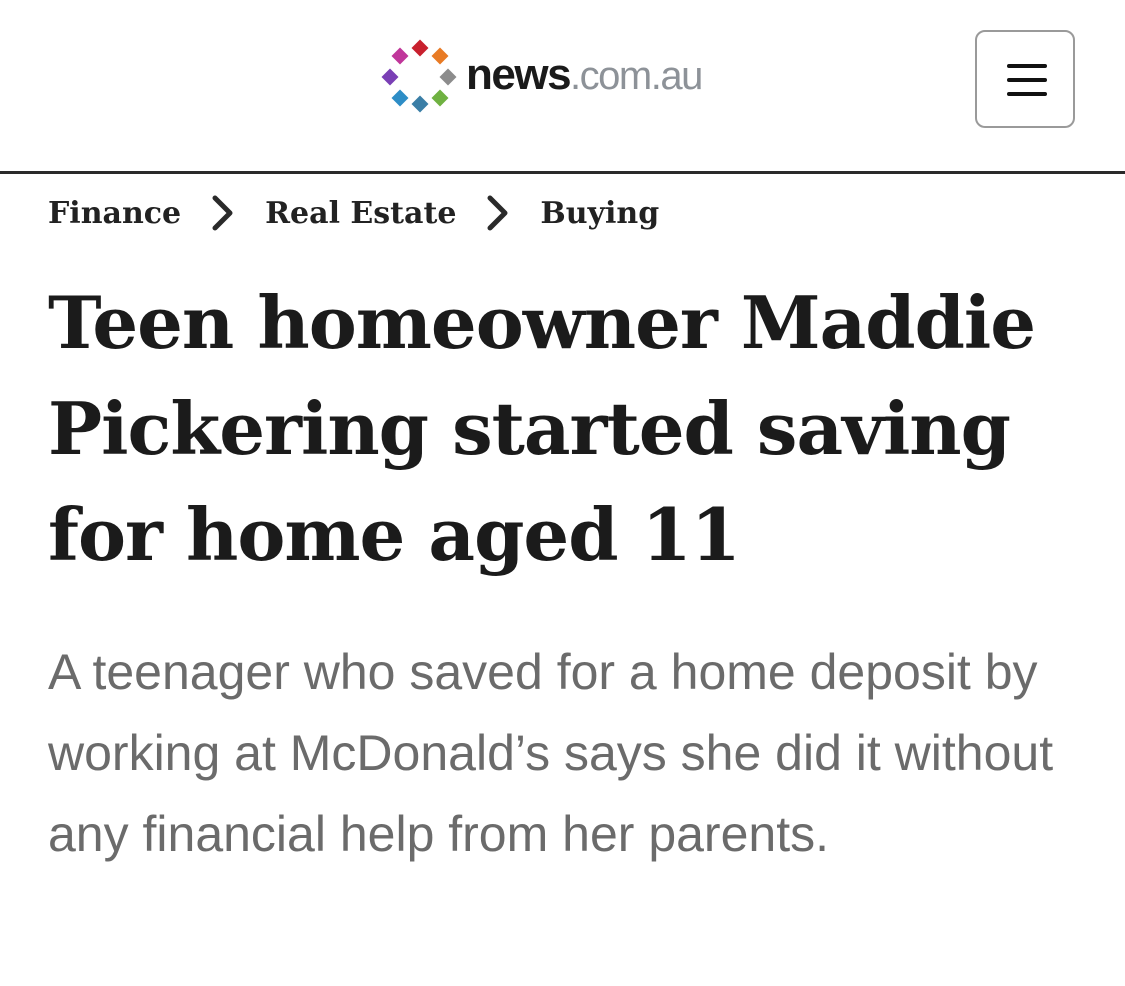  Describe the element at coordinates (1025, 79) in the screenshot. I see `menu-button` at that location.